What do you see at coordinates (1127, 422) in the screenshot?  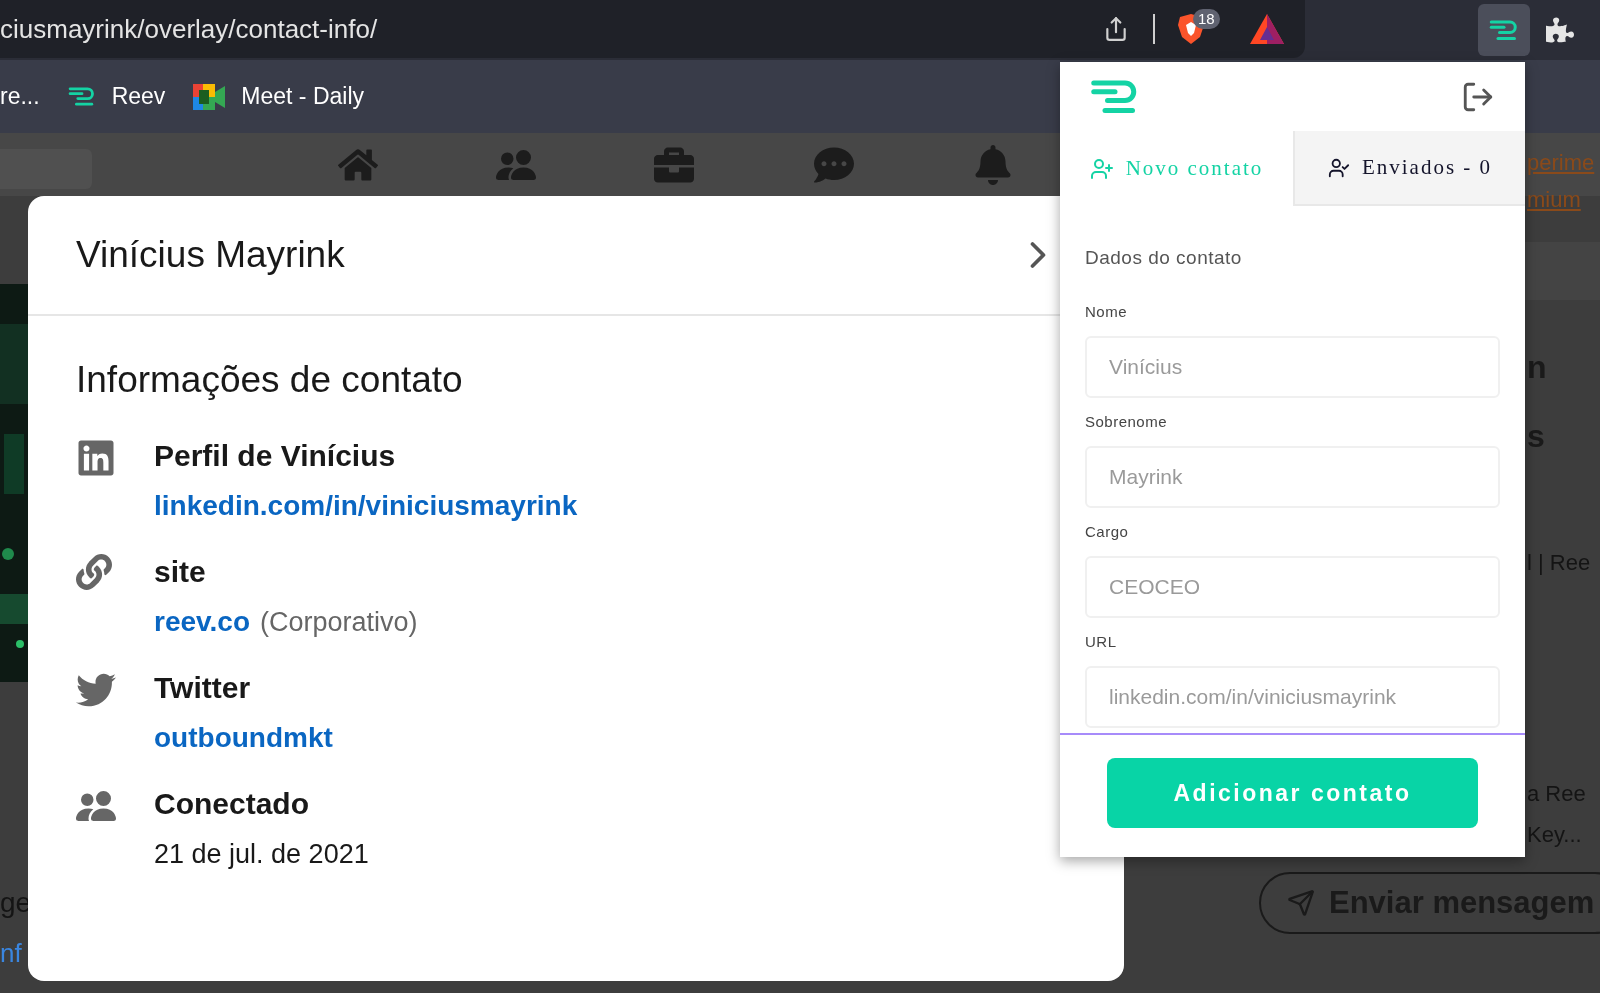 I see `field-label: Sobrenome` at bounding box center [1127, 422].